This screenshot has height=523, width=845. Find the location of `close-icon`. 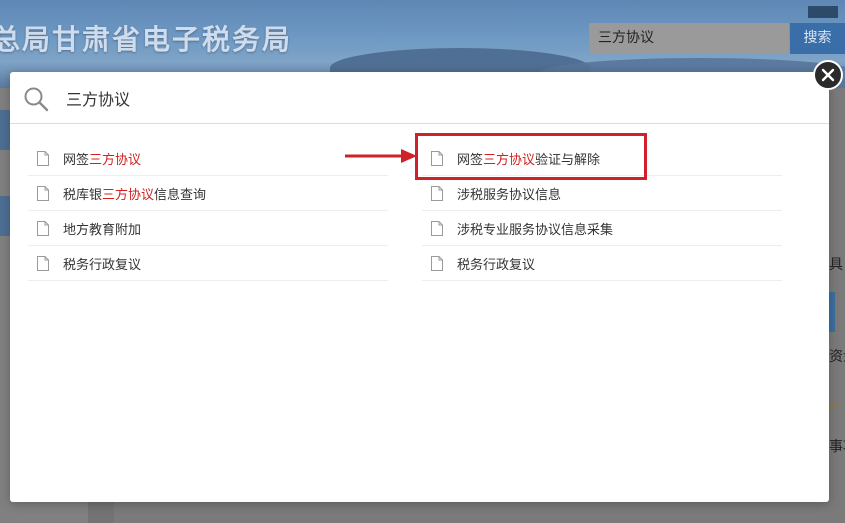

close-icon is located at coordinates (828, 75).